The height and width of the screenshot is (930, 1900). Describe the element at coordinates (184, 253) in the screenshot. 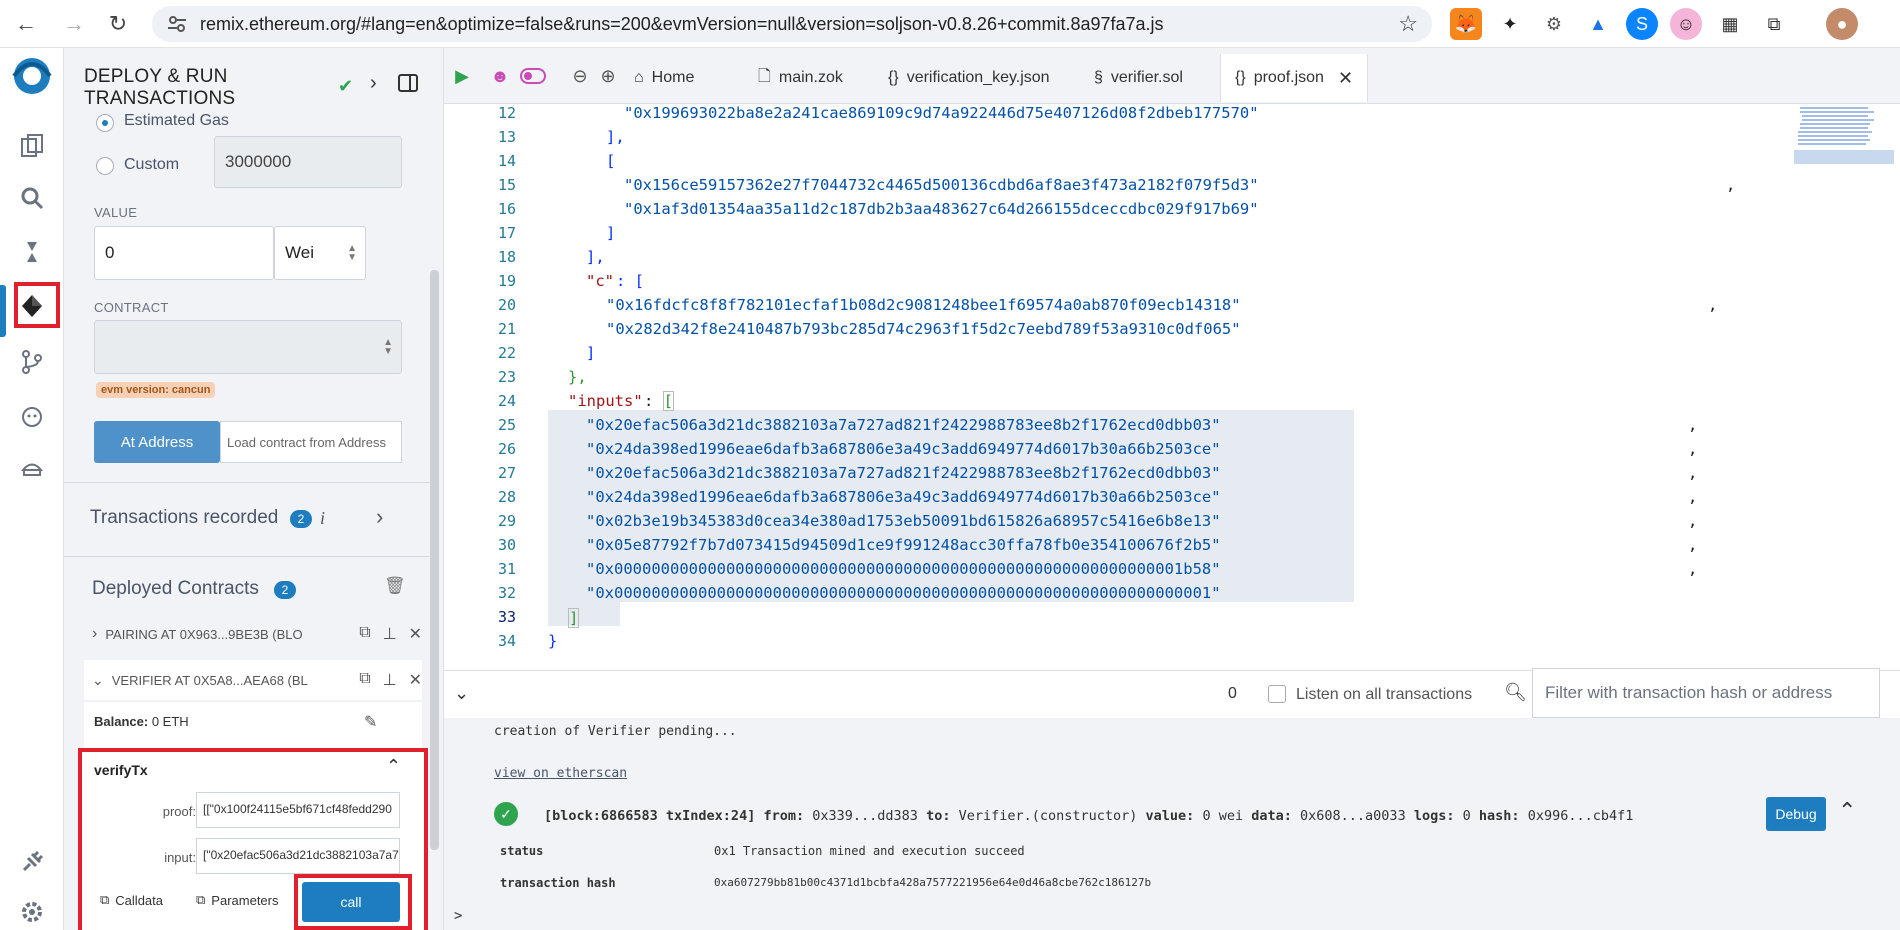

I see `value-input: 0` at that location.